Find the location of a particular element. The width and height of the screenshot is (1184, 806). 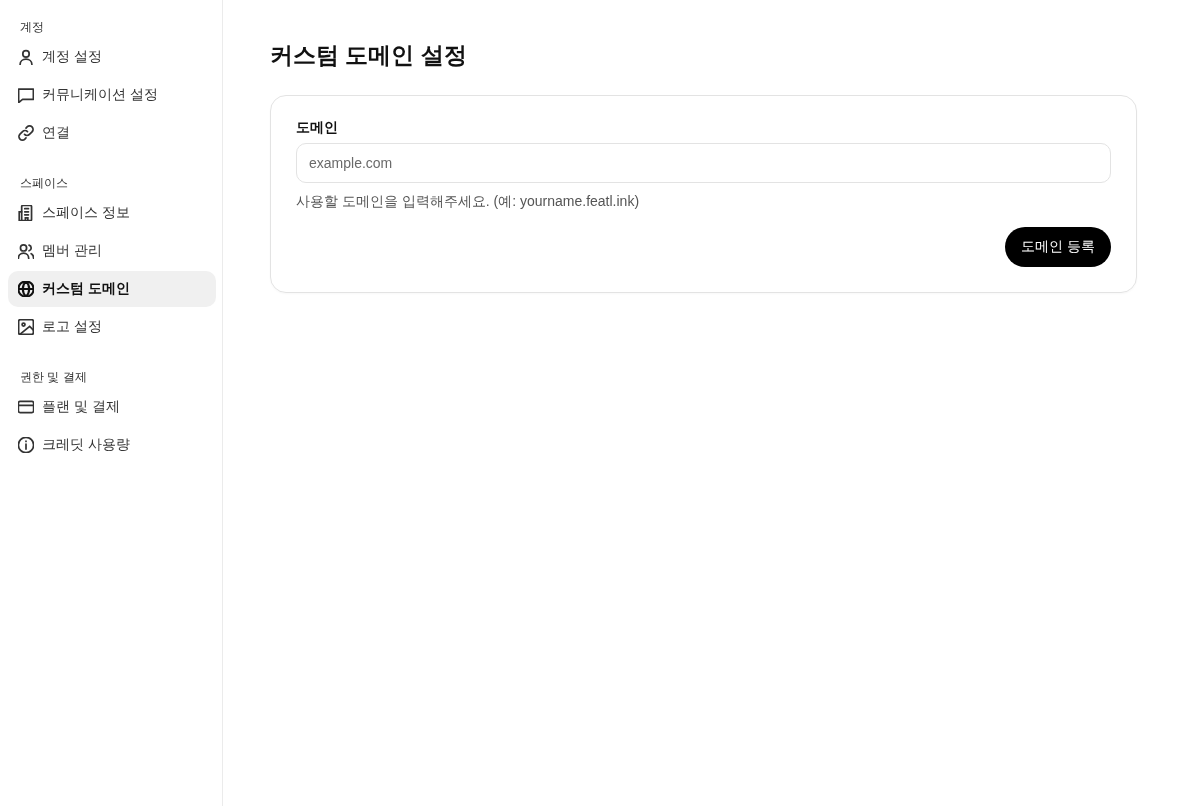

nav-item: 스페이스 정보 is located at coordinates (112, 213).